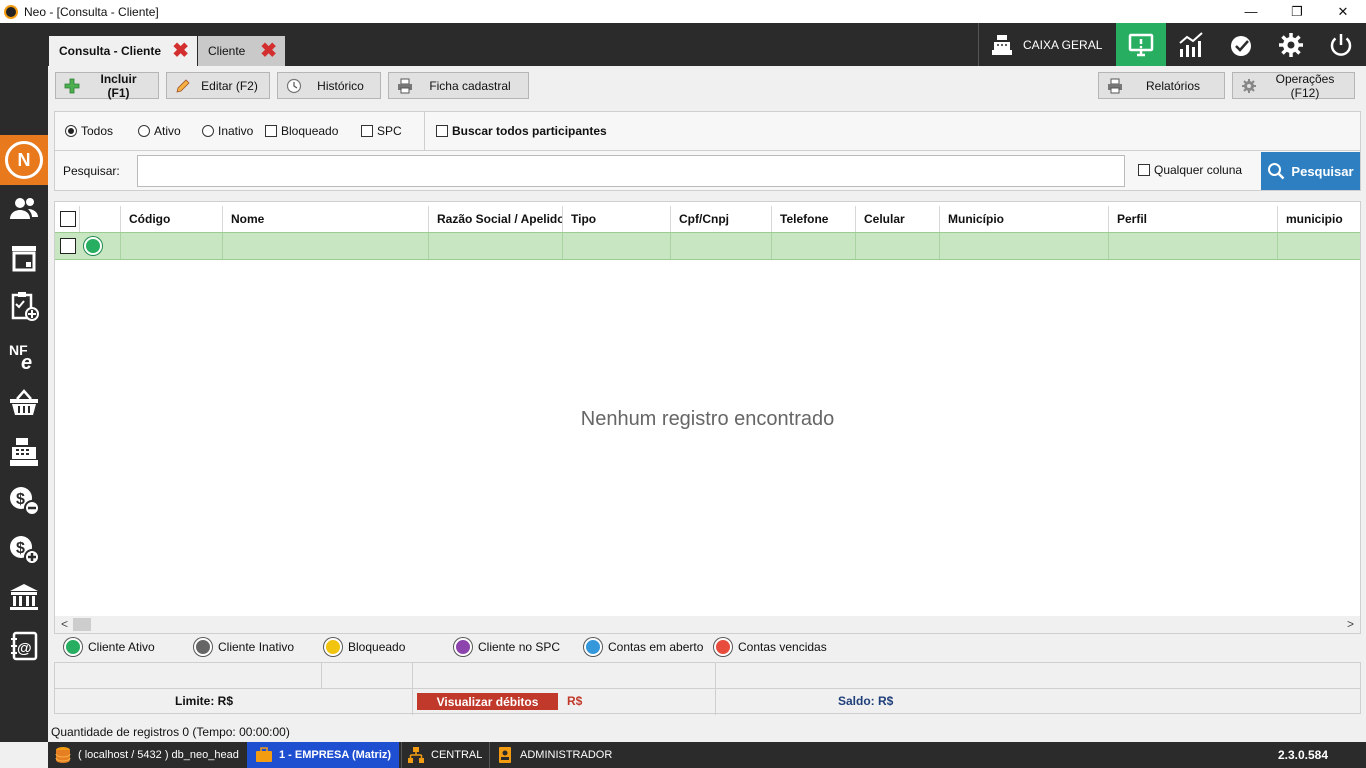 This screenshot has height=768, width=1366. I want to click on sidebar-item-clientes, so click(24, 209).